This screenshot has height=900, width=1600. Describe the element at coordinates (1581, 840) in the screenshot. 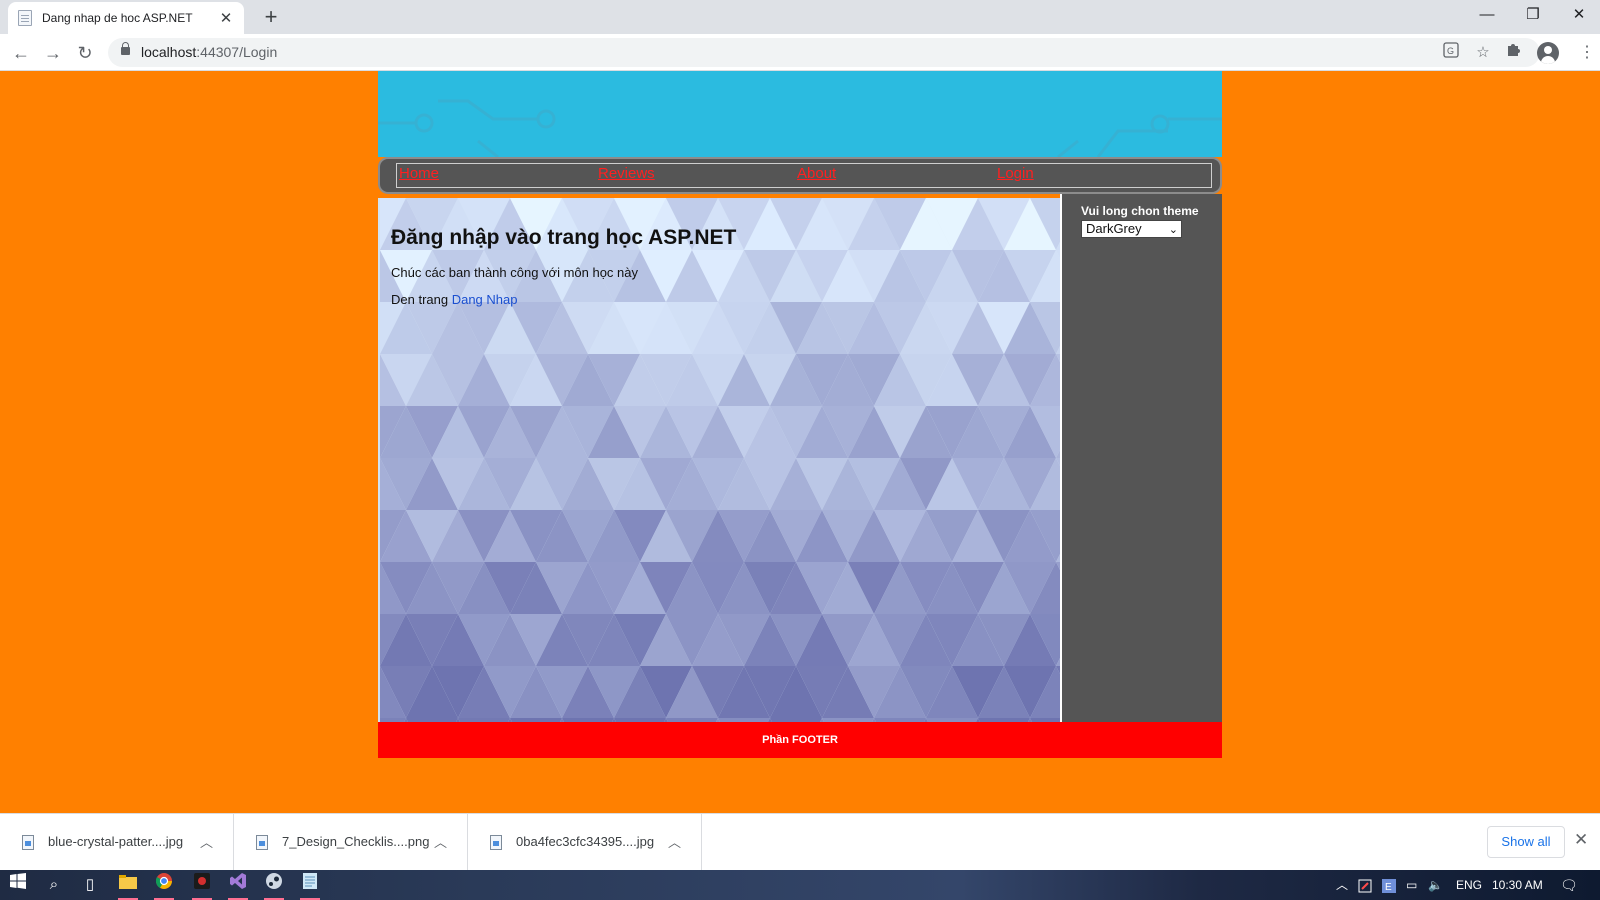

I see `download-bar-close-icon: ✕` at that location.